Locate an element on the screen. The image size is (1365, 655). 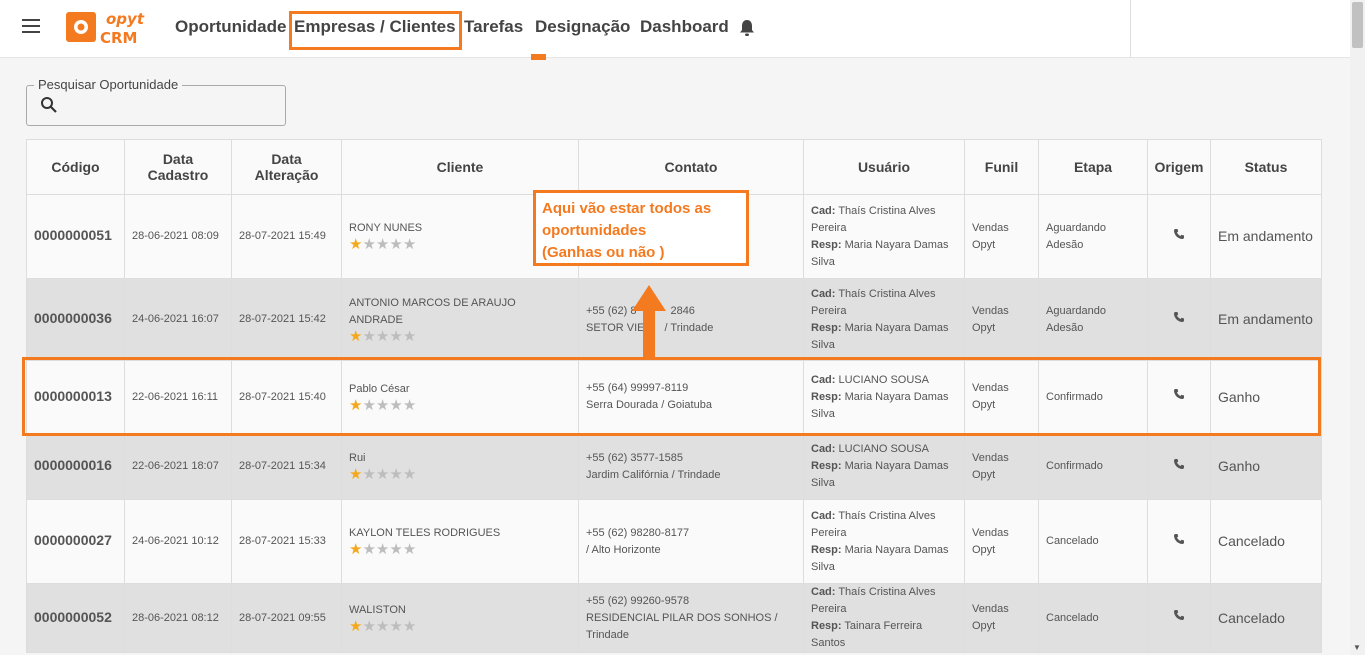
codigo-value: 0000000027 is located at coordinates (73, 540).